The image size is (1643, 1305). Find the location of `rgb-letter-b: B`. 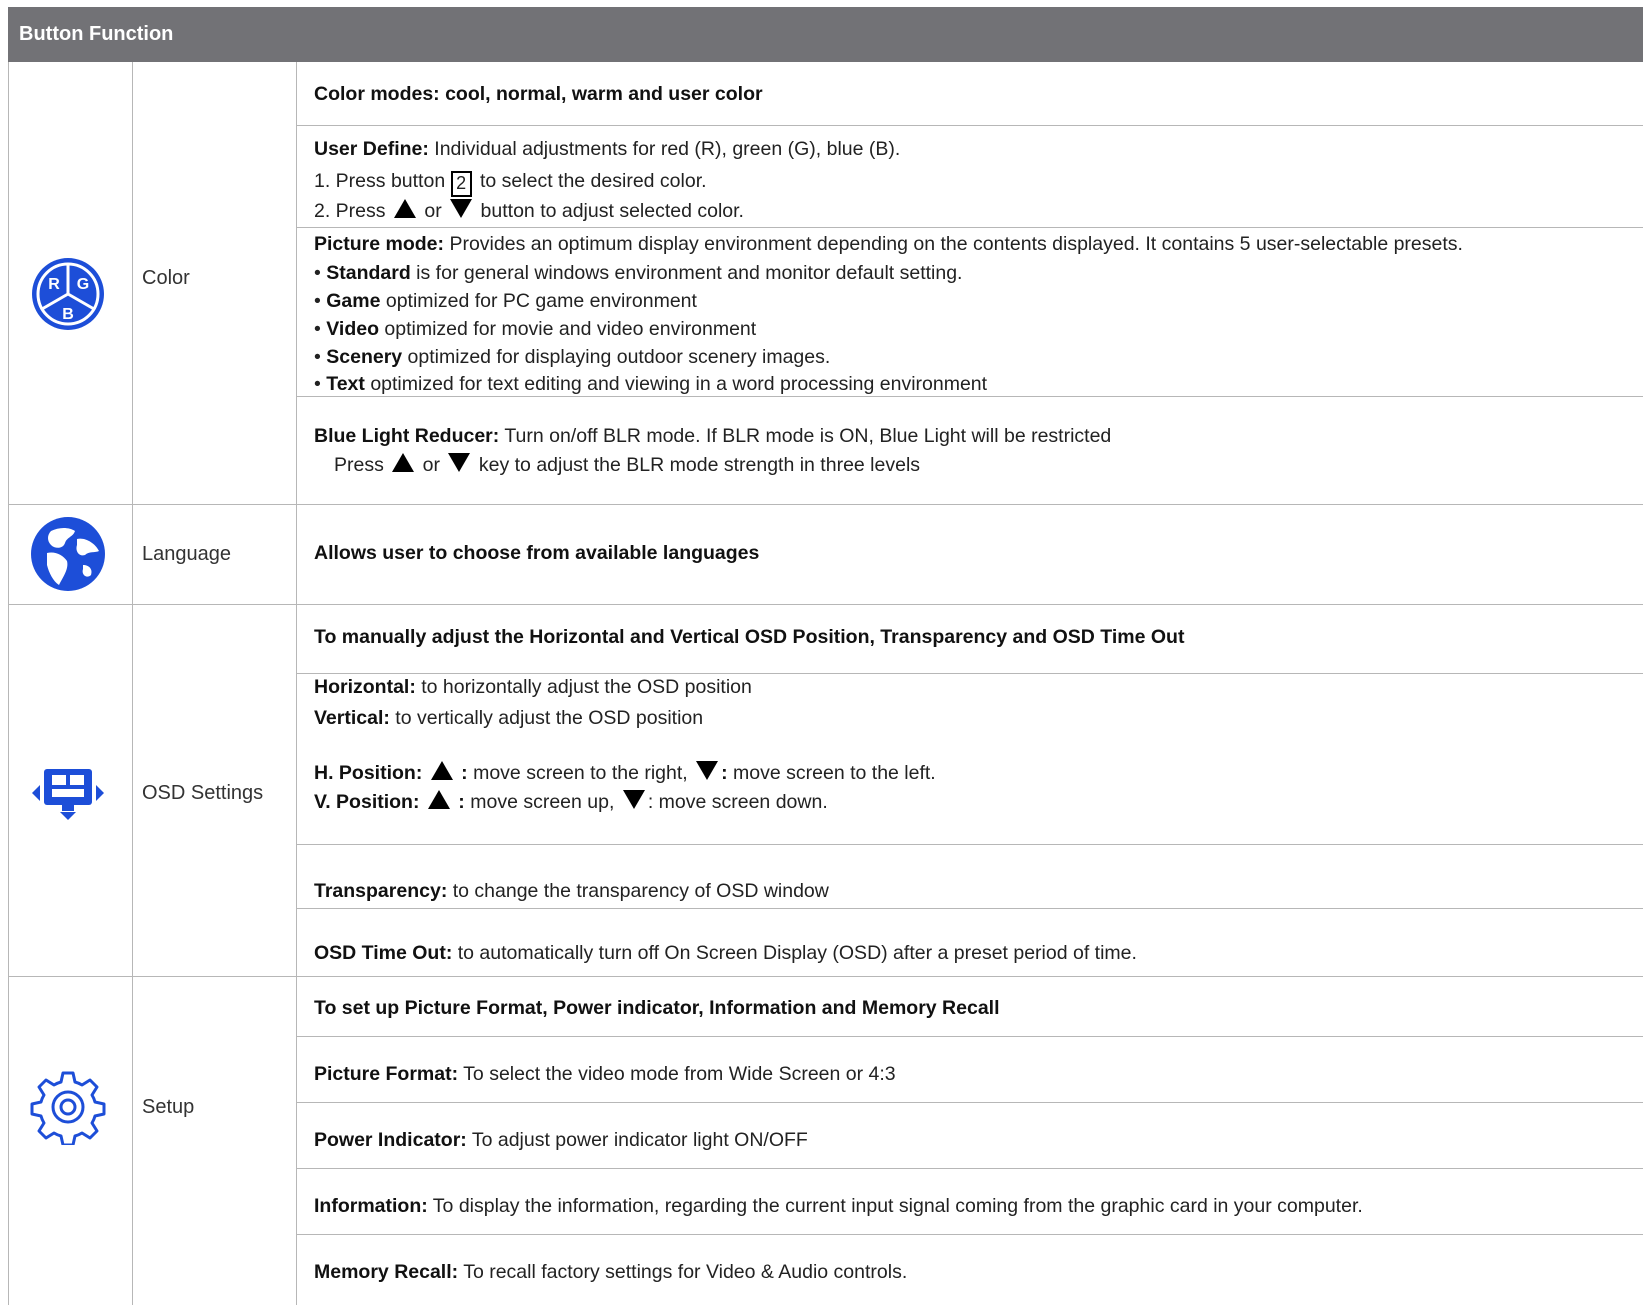

rgb-letter-b: B is located at coordinates (68, 314).